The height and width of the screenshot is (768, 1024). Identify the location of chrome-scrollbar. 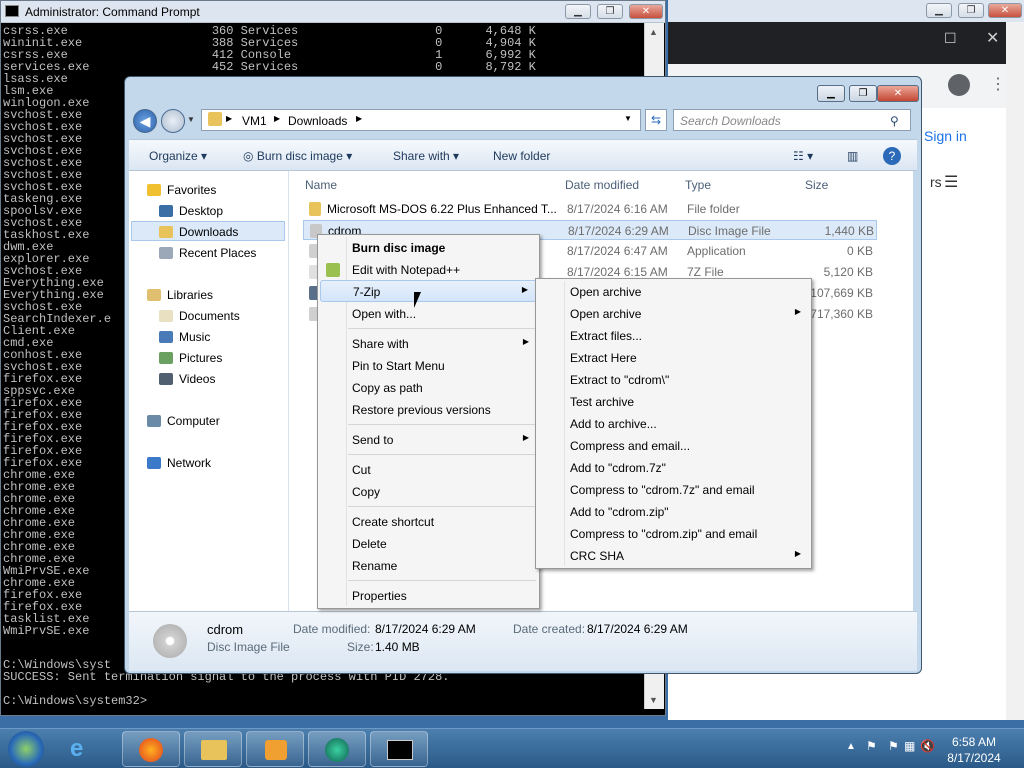
(1015, 371).